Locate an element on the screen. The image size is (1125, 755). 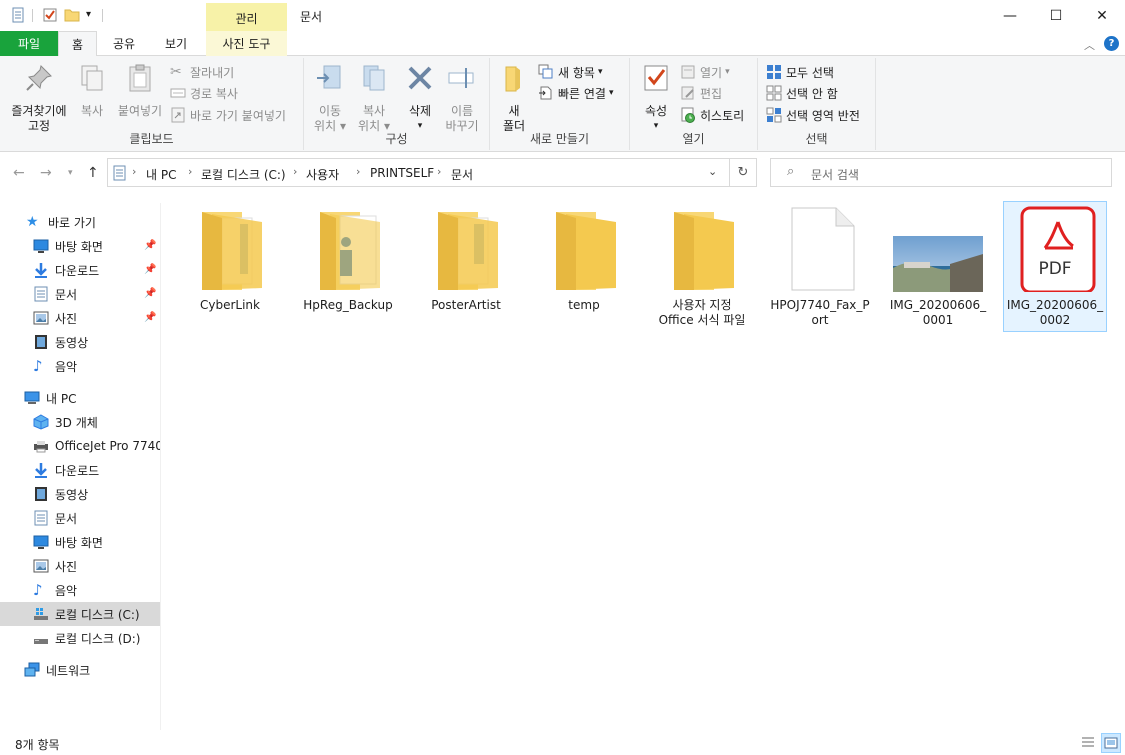
tab-file: 파일 is located at coordinates (29, 43).